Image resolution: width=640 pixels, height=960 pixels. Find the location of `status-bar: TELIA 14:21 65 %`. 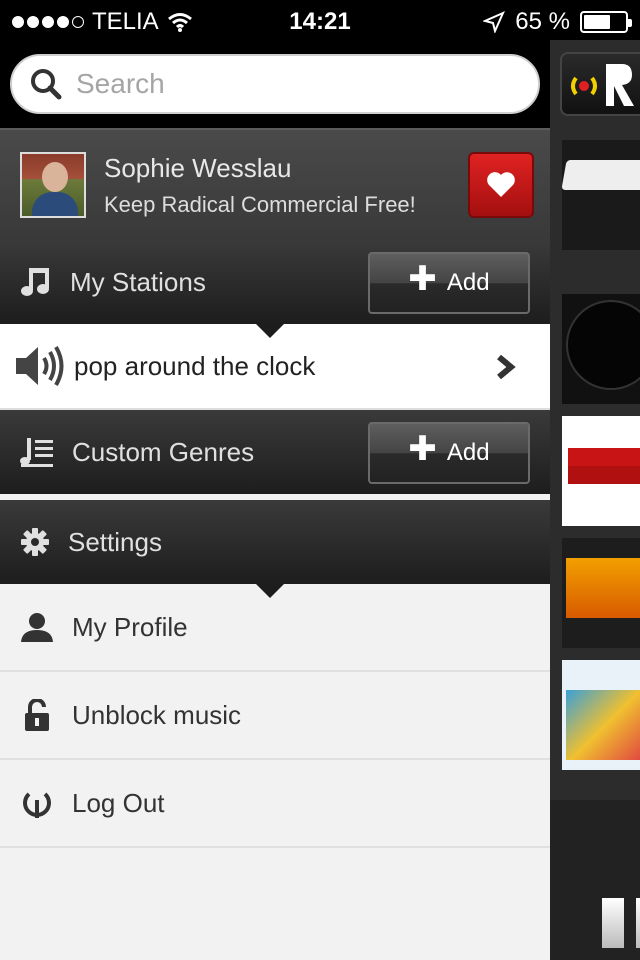

status-bar: TELIA 14:21 65 % is located at coordinates (320, 20).